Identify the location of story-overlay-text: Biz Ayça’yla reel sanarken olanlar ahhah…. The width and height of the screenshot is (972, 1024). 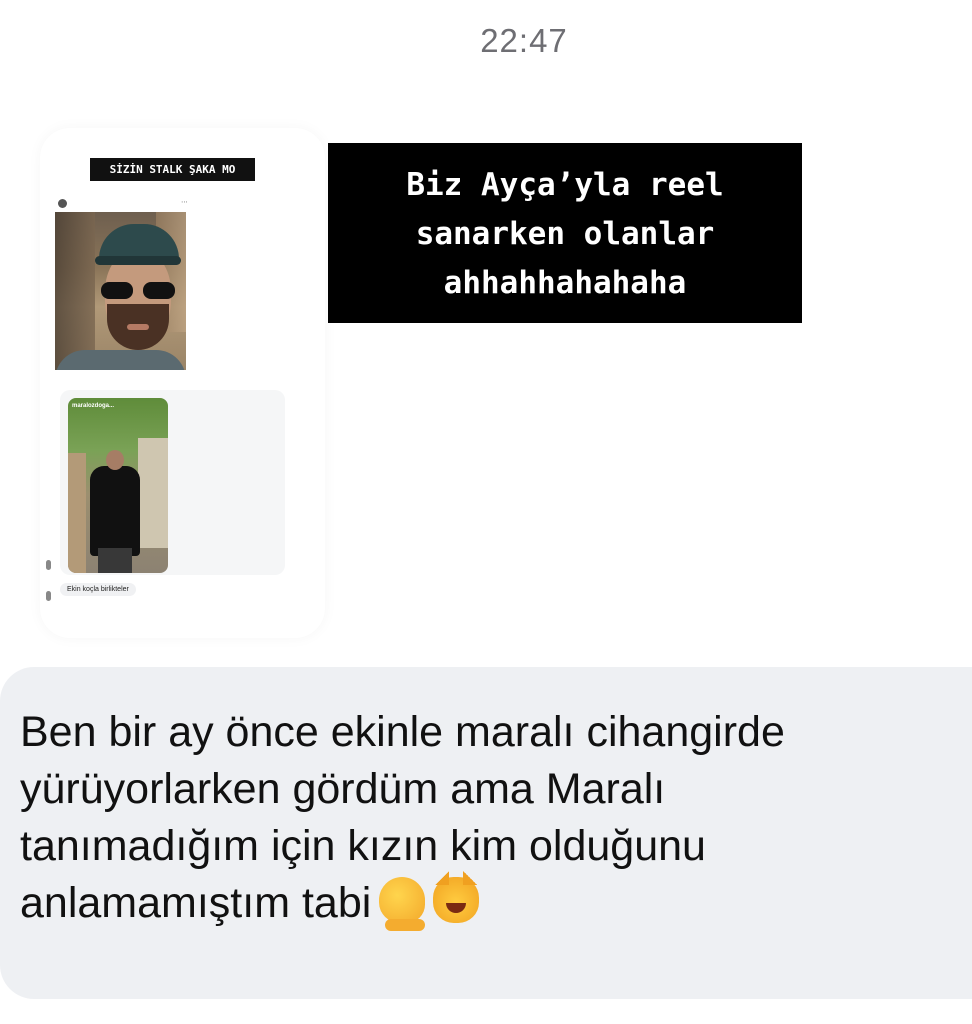
(565, 233).